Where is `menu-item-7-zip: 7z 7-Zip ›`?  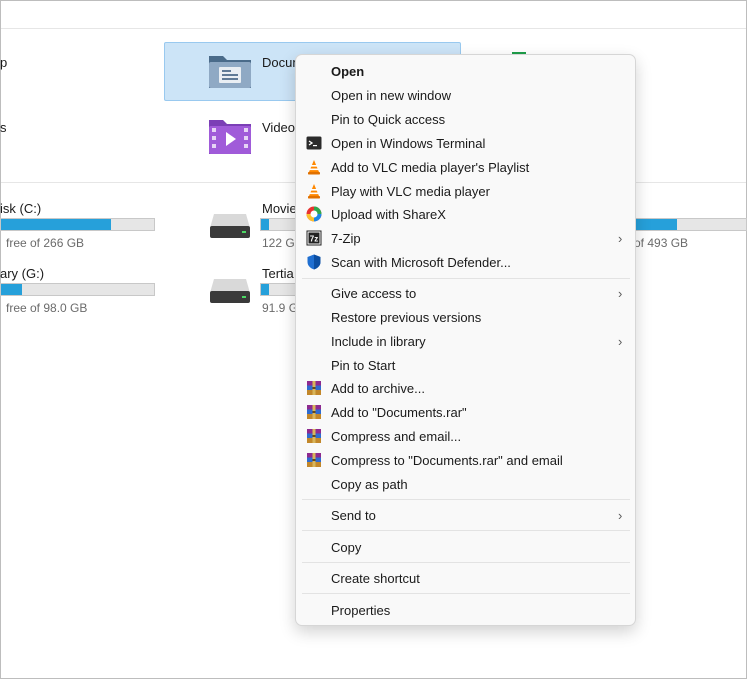
menu-item-7-zip: 7z 7-Zip › is located at coordinates (465, 239).